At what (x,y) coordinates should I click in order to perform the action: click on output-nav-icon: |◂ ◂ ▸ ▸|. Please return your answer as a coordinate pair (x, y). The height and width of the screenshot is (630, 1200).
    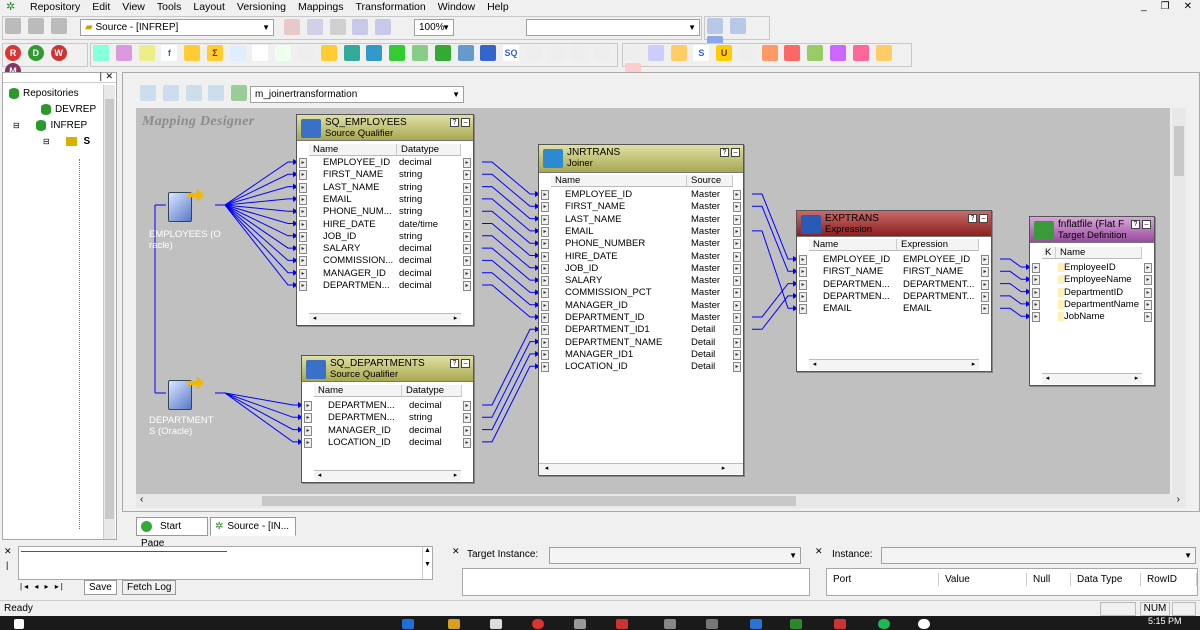
    Looking at the image, I should click on (42, 586).